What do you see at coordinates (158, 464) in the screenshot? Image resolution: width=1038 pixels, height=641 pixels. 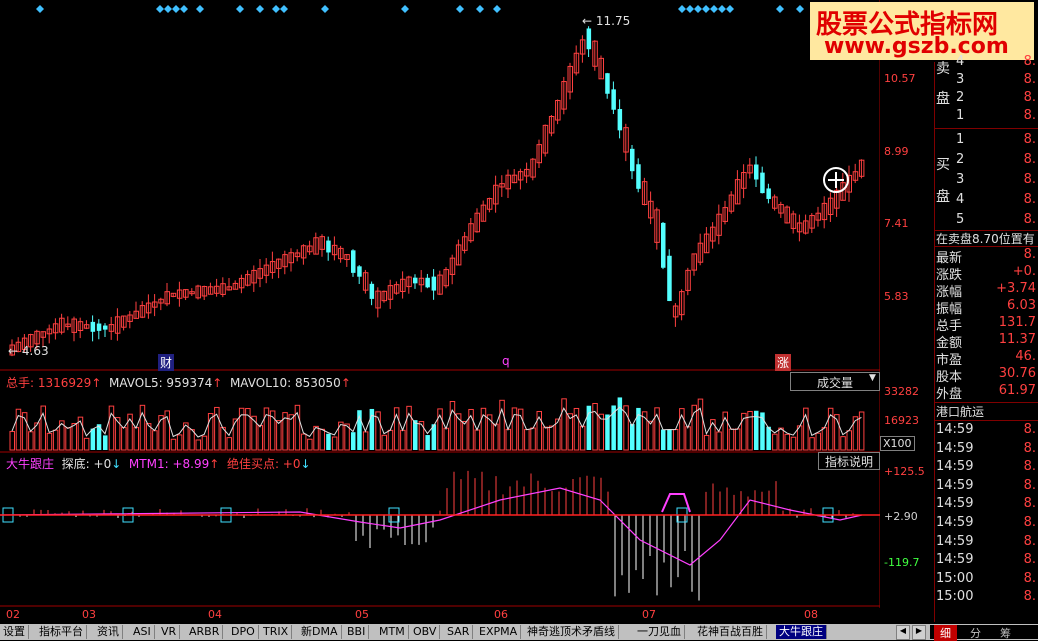 I see `indicator-header: 大牛跟庄 探底: +0↓ MTM1: +8.99↑ 绝佳买点: +0↓` at bounding box center [158, 464].